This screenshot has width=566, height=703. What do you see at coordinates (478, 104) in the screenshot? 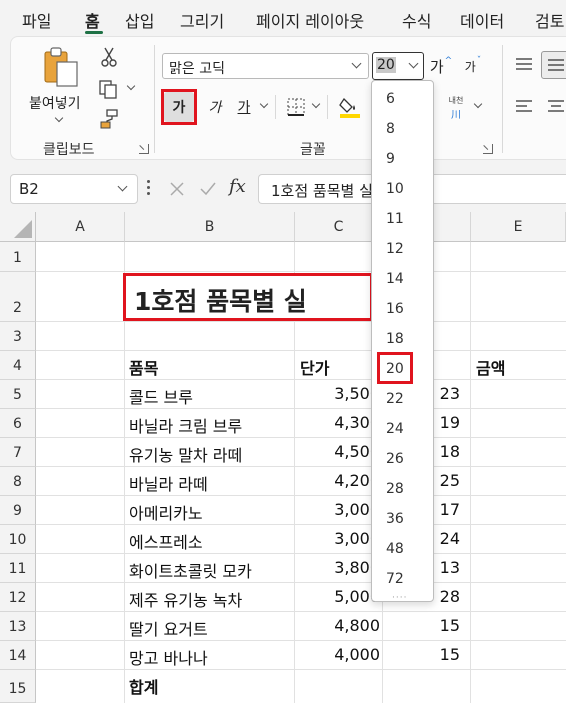
I see `phonetic-chevron-icon` at bounding box center [478, 104].